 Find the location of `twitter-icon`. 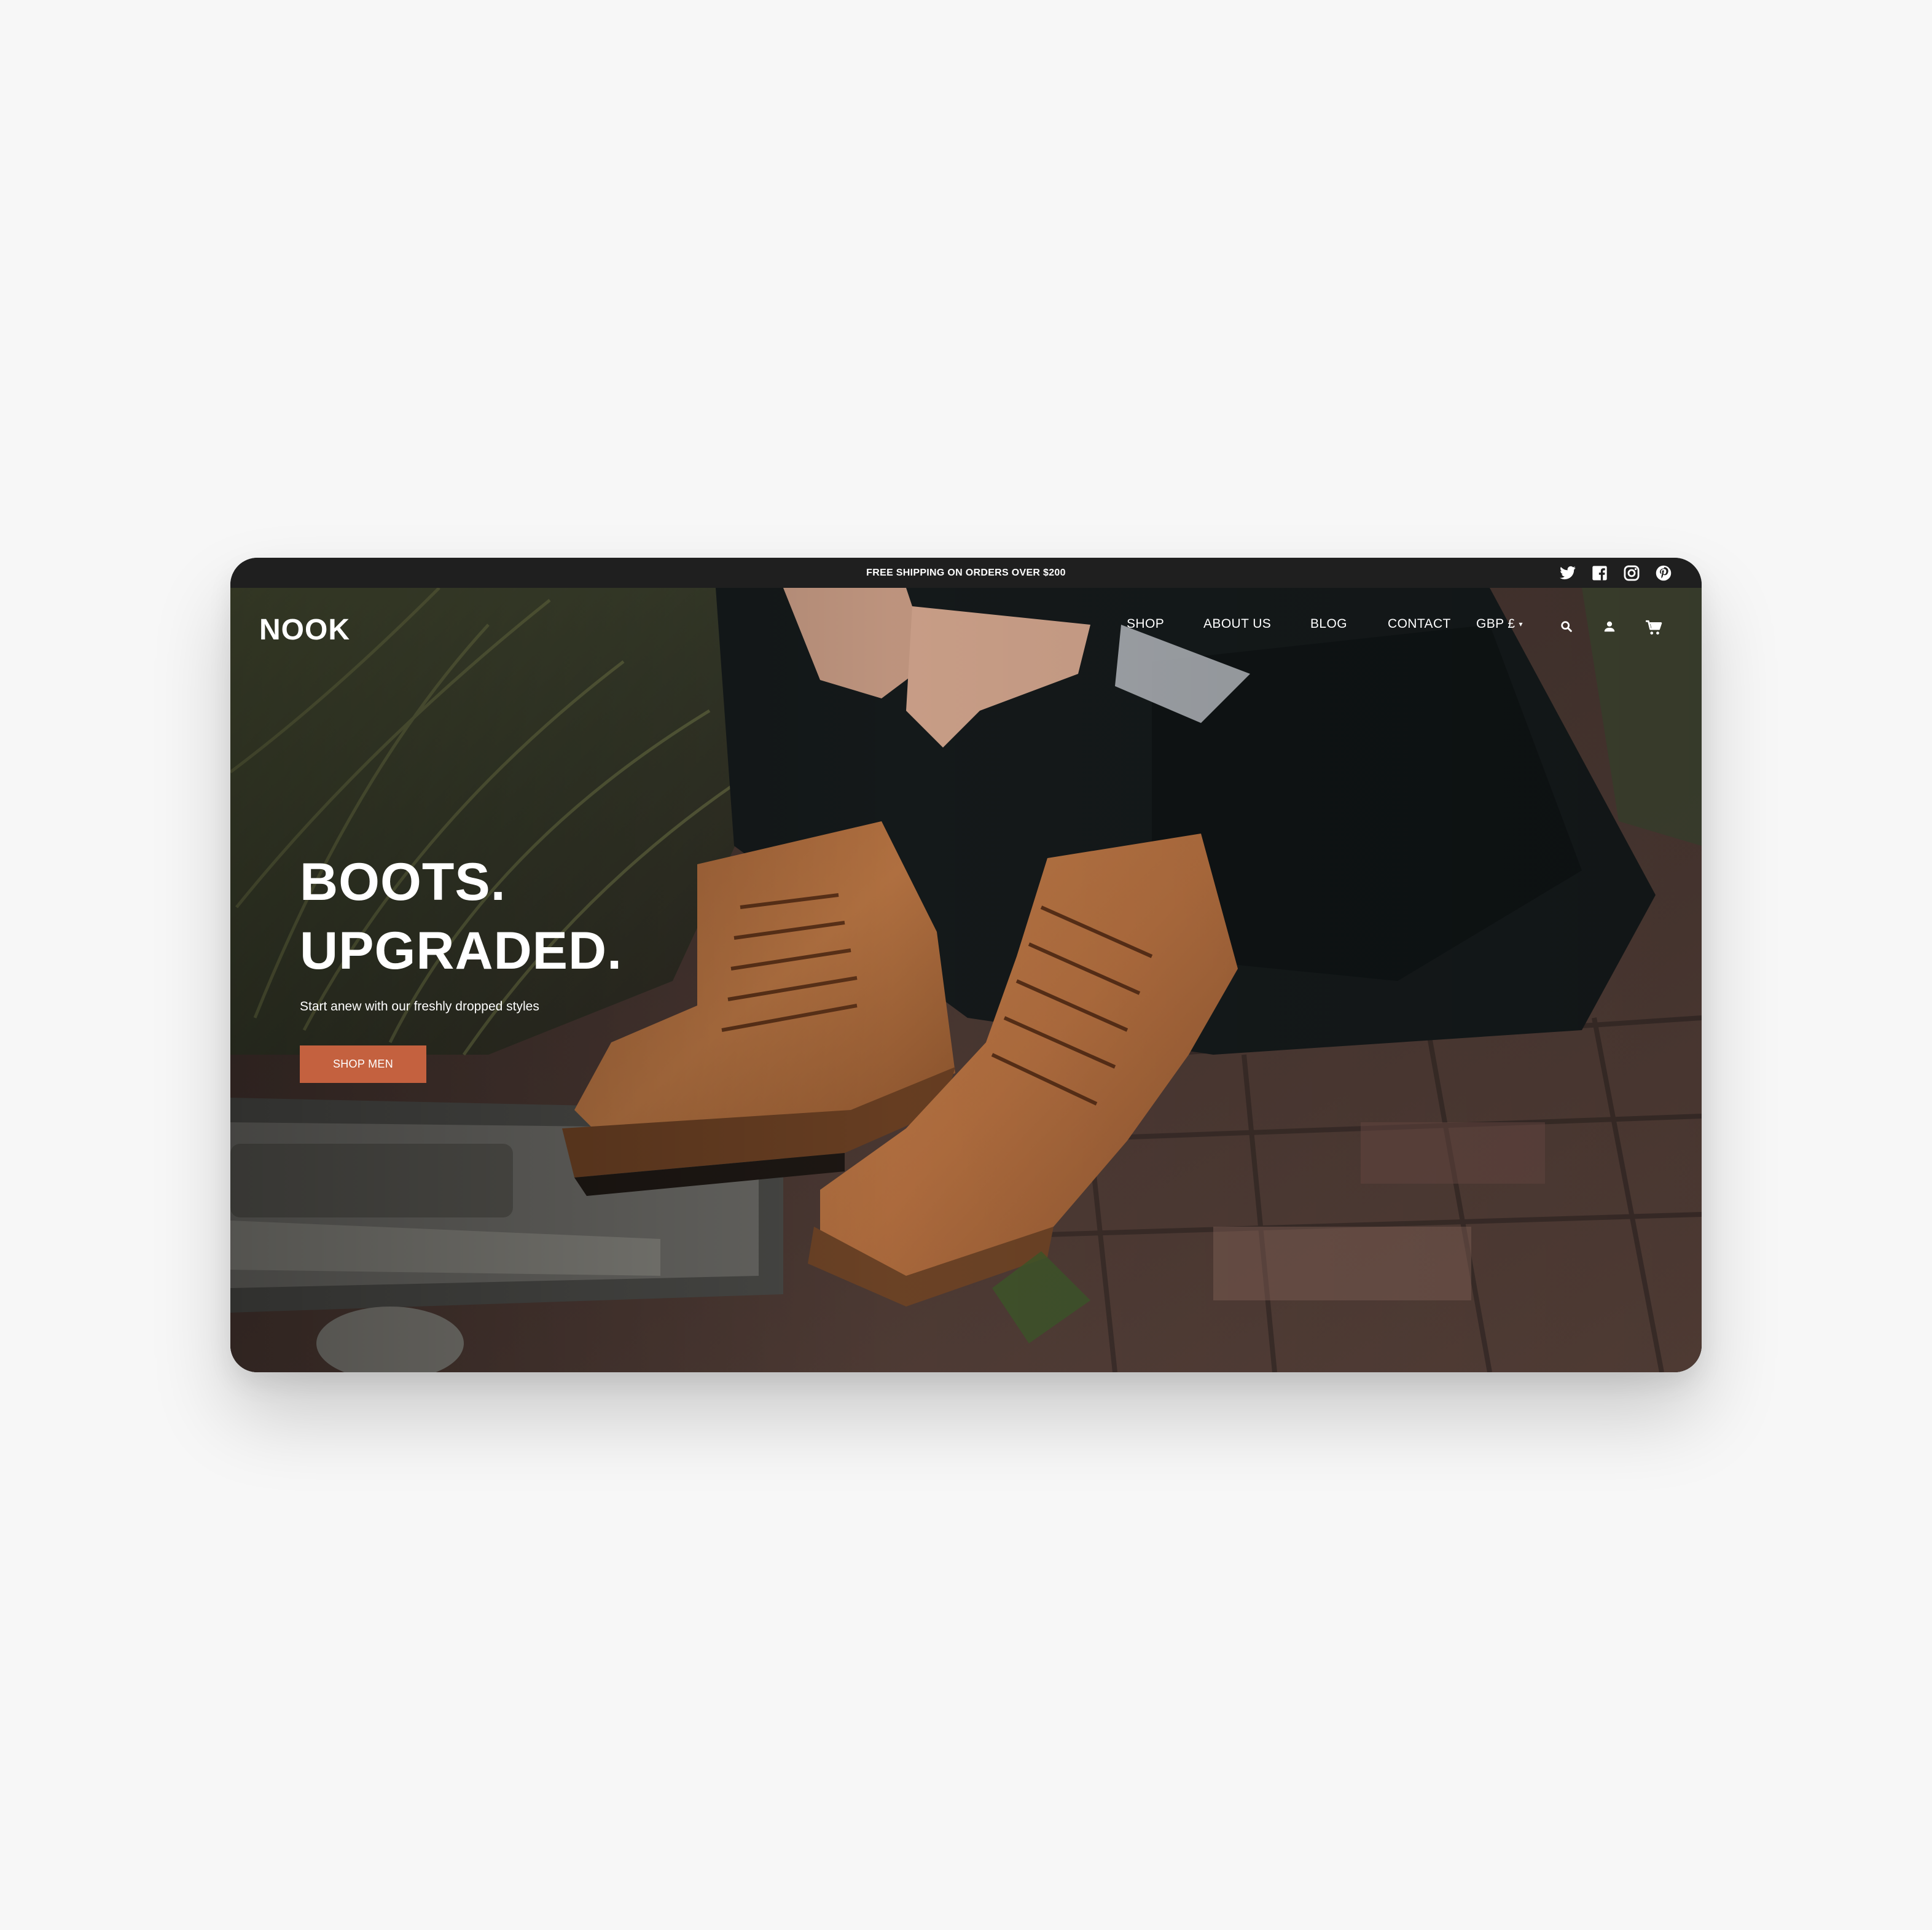

twitter-icon is located at coordinates (1567, 574).